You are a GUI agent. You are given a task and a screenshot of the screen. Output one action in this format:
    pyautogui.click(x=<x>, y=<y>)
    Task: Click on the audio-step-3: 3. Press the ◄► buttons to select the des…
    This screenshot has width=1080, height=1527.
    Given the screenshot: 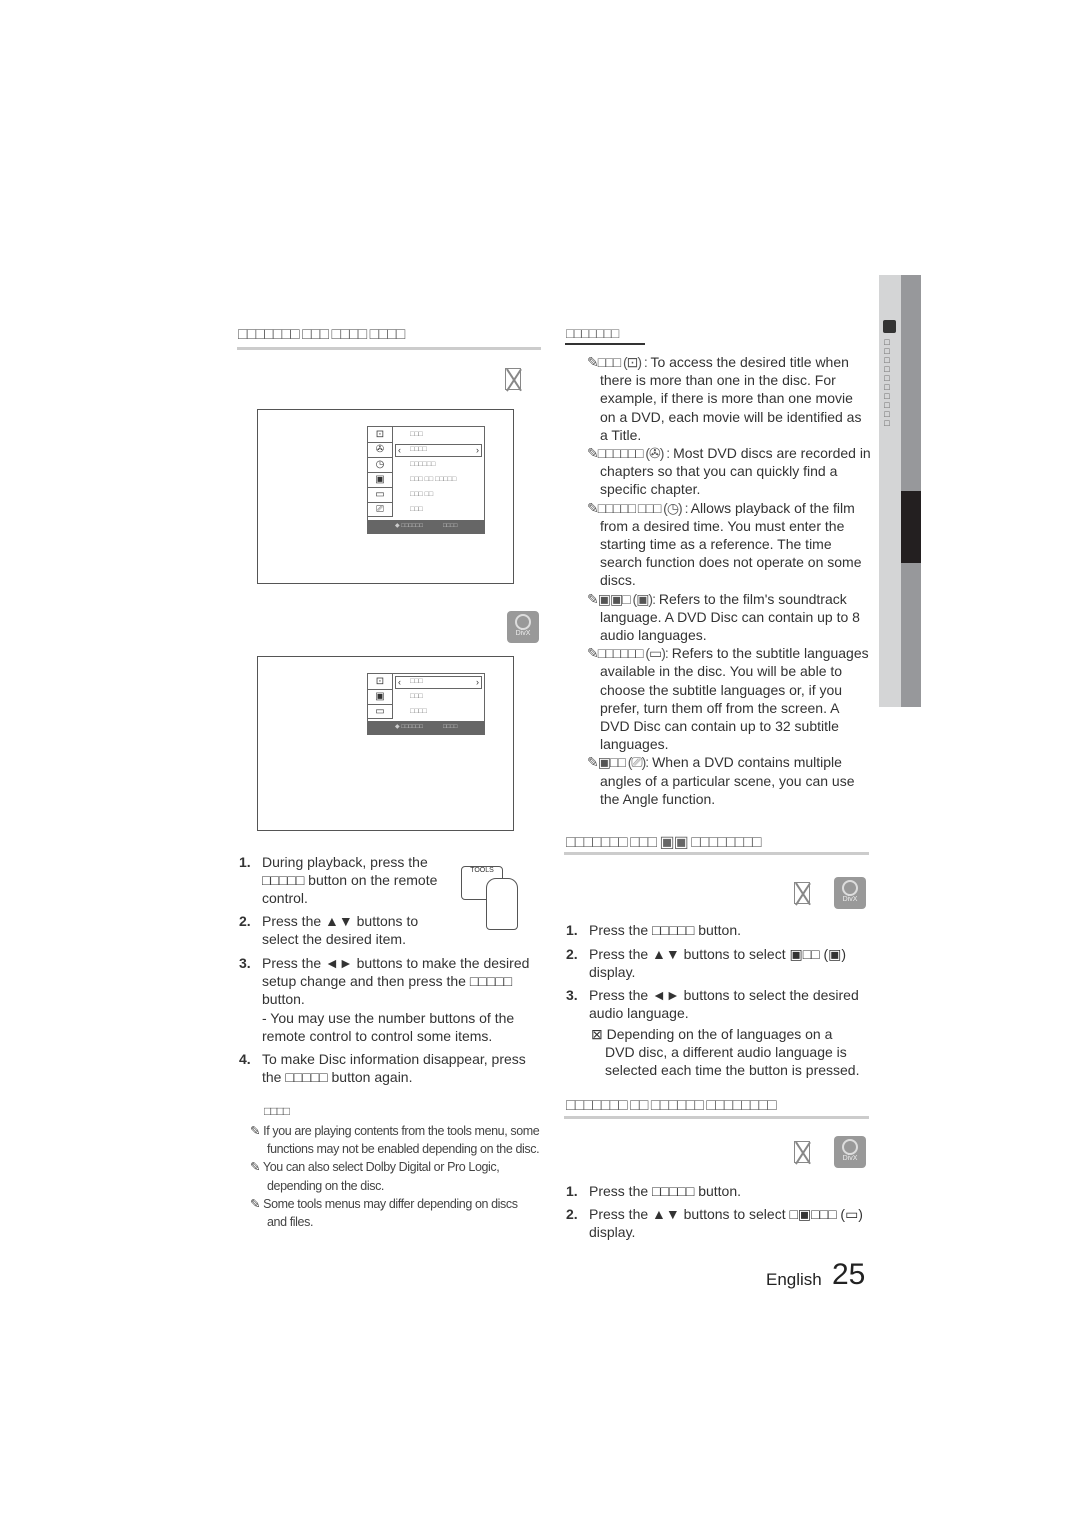 What is the action you would take?
    pyautogui.click(x=712, y=1004)
    